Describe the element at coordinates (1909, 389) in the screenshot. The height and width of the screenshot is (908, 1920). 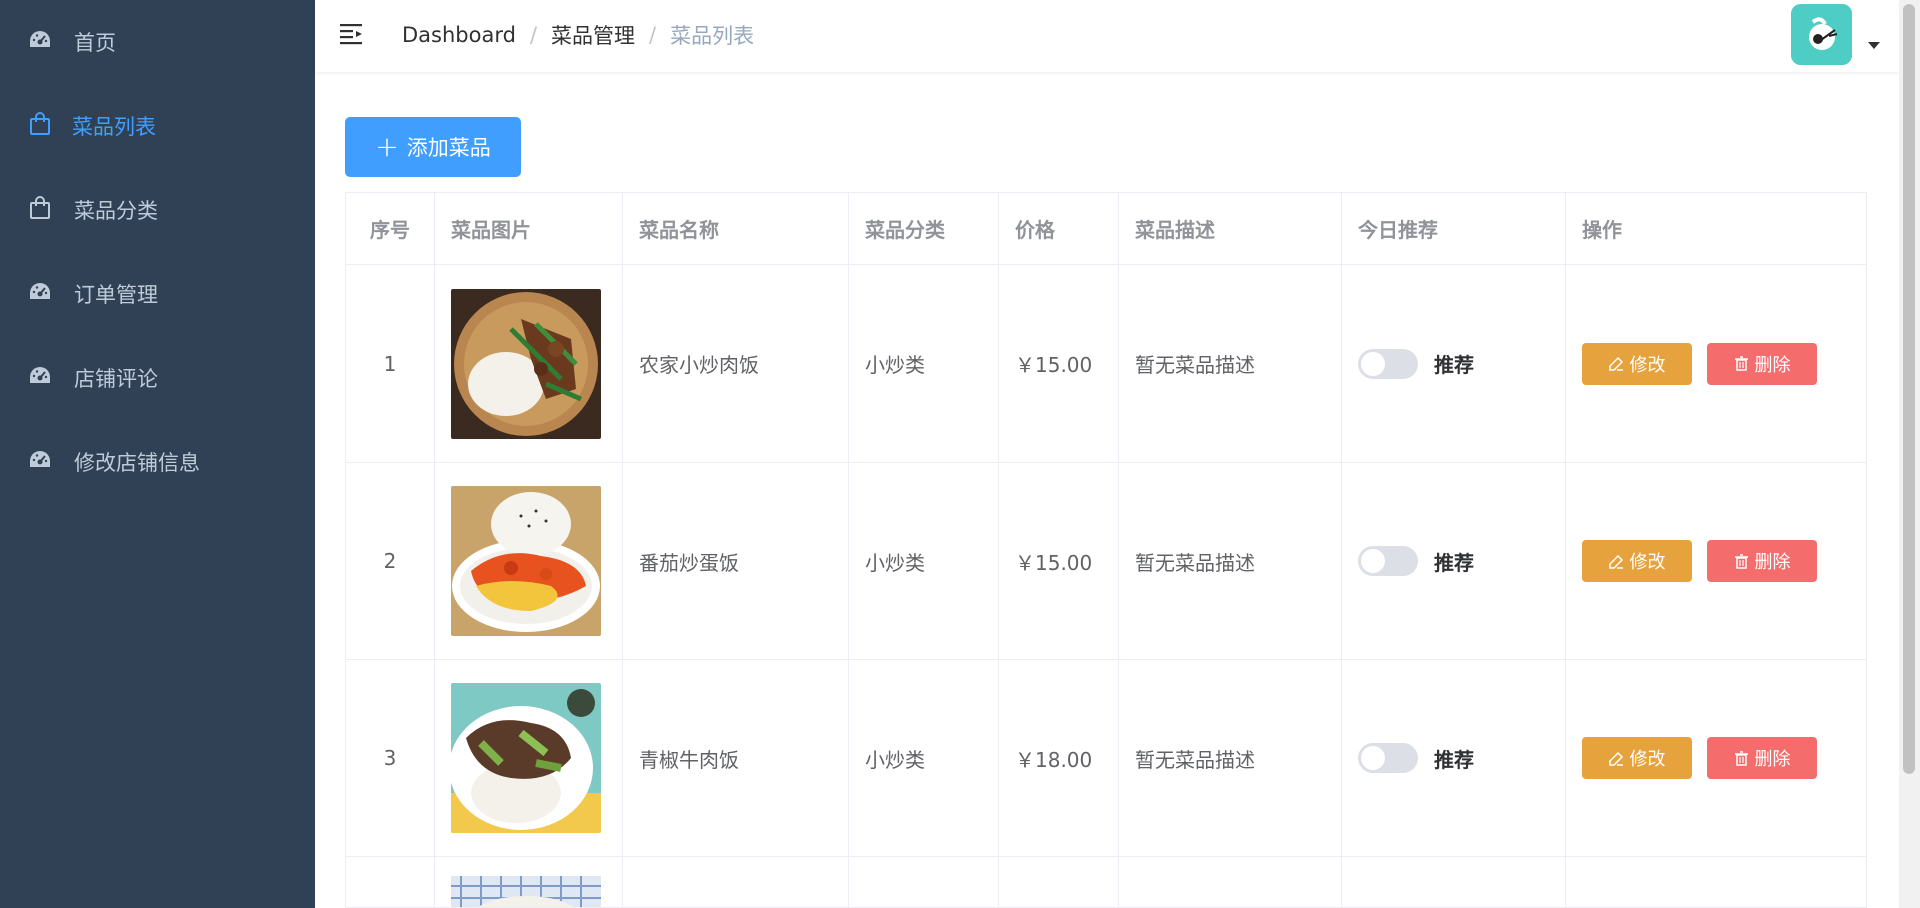
I see `scrollbar-thumb` at that location.